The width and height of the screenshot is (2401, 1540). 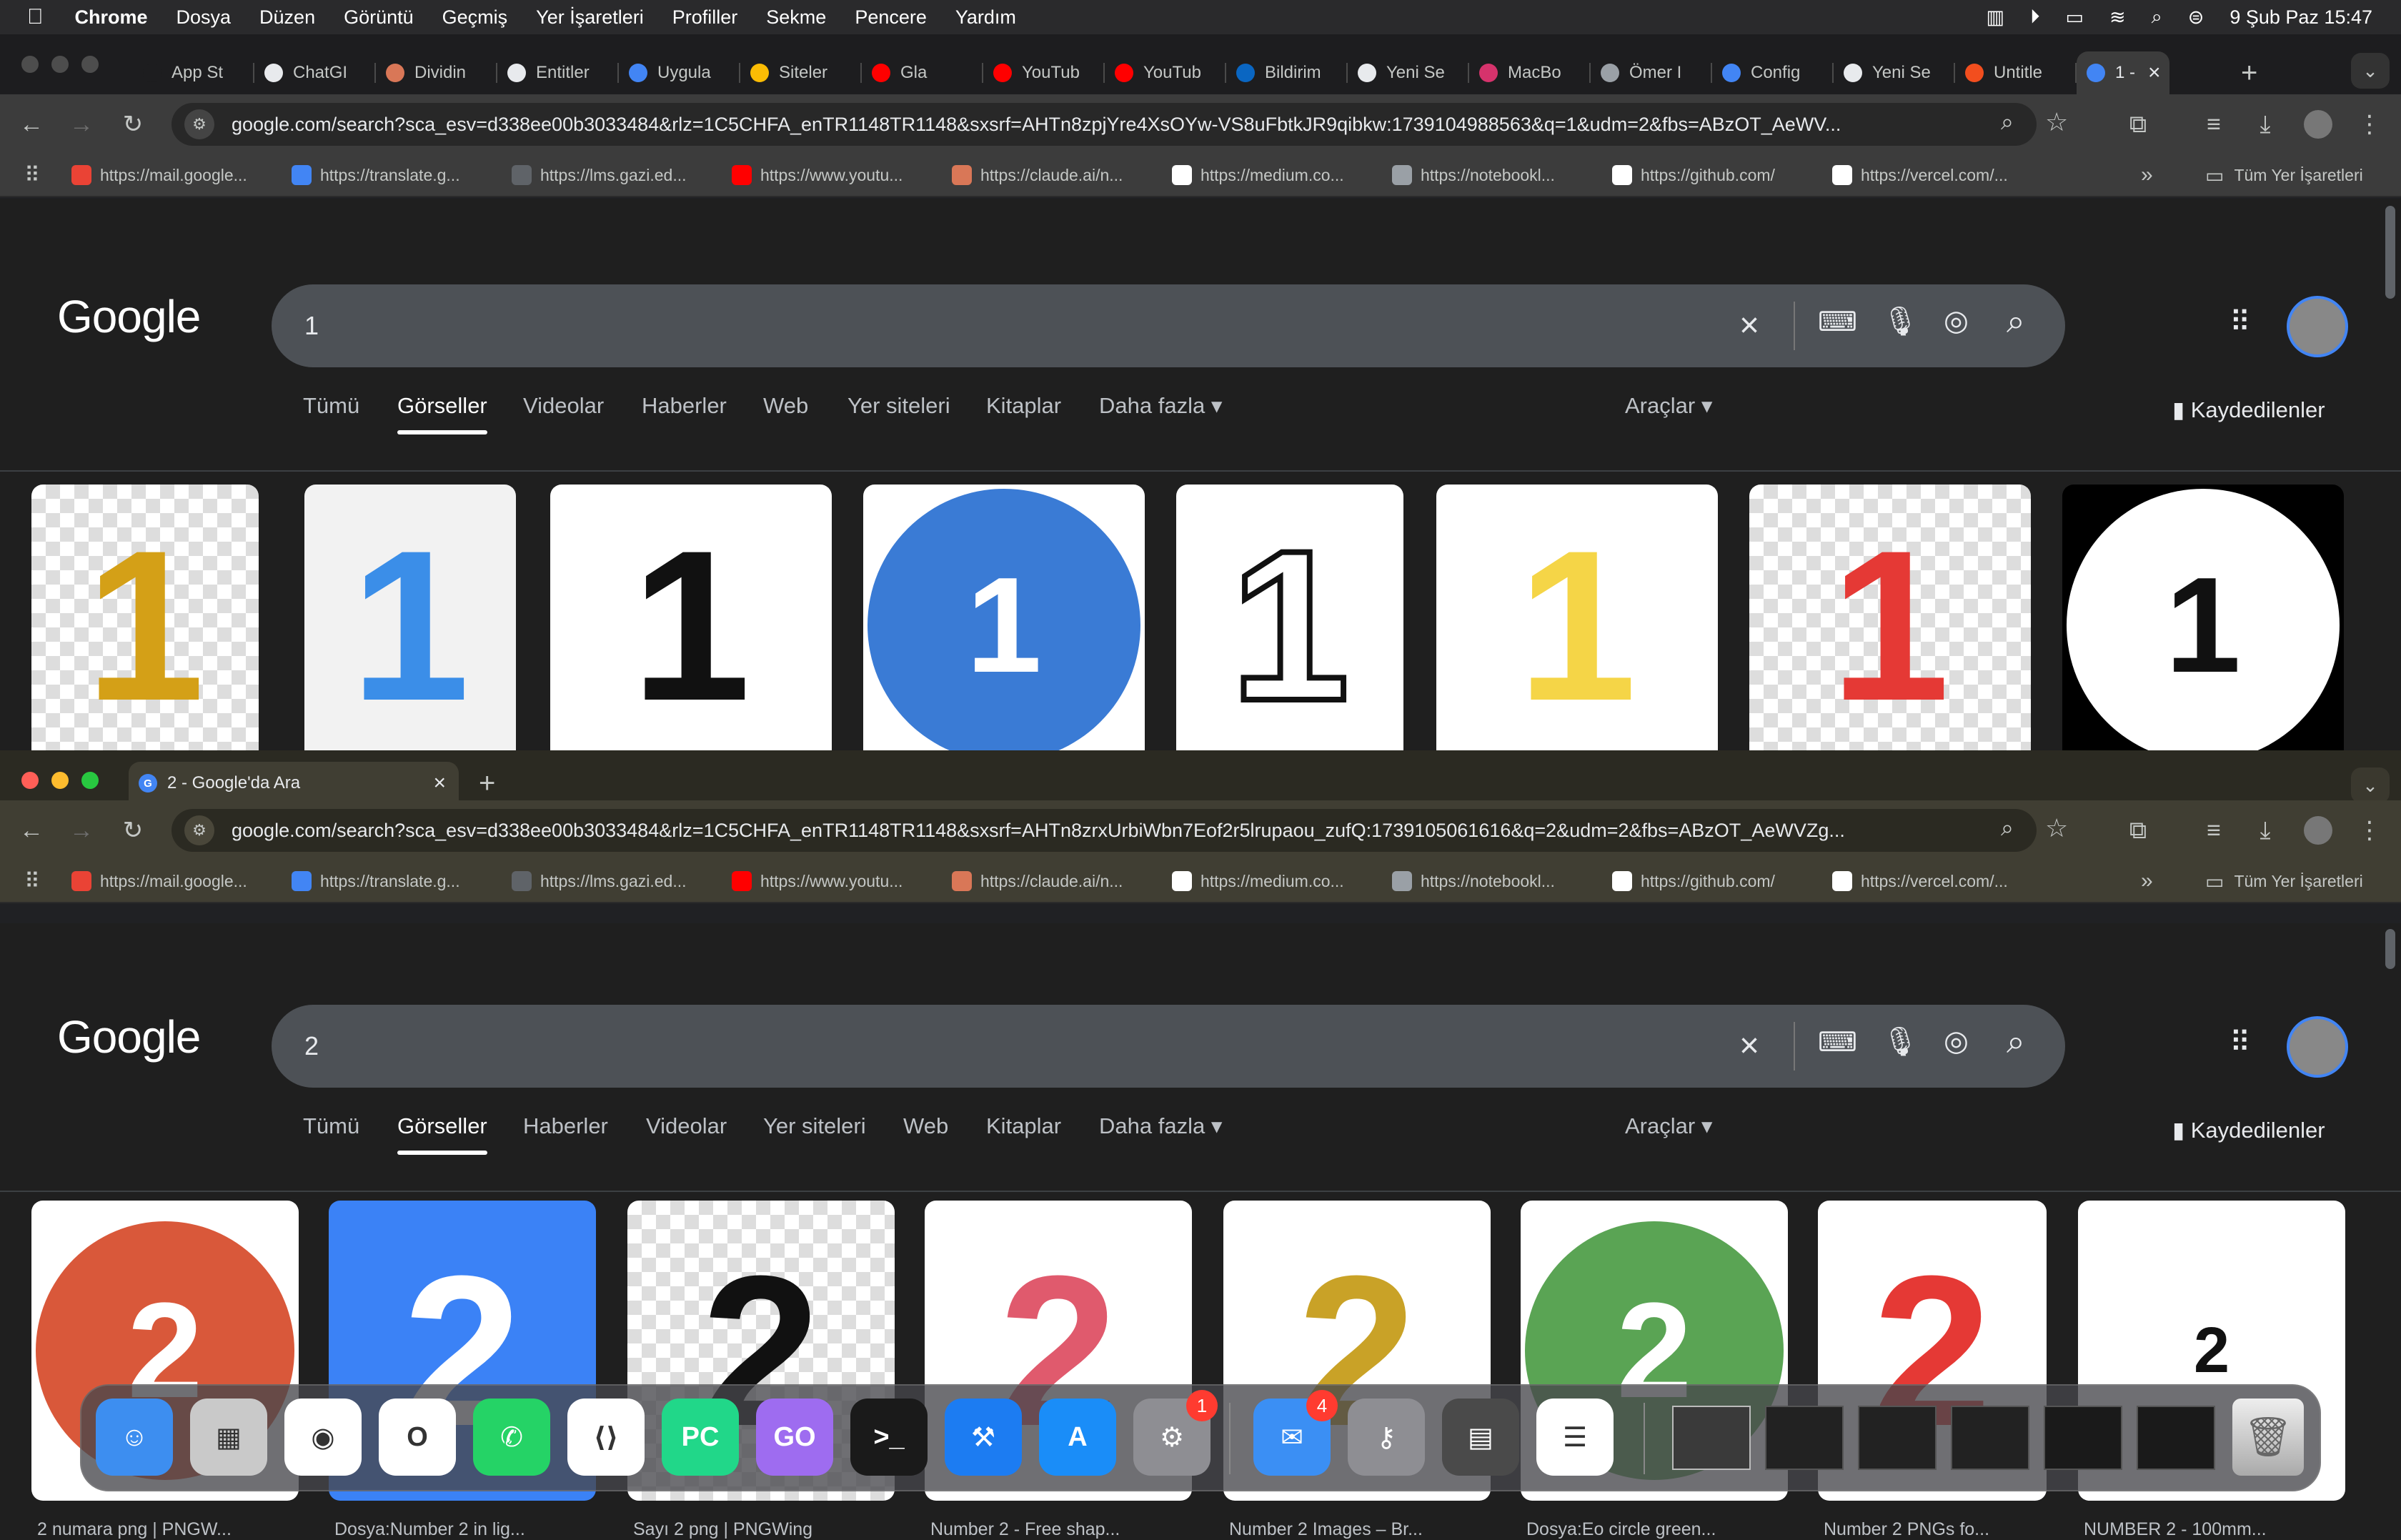 What do you see at coordinates (311, 1046) in the screenshot?
I see `search-input: 2` at bounding box center [311, 1046].